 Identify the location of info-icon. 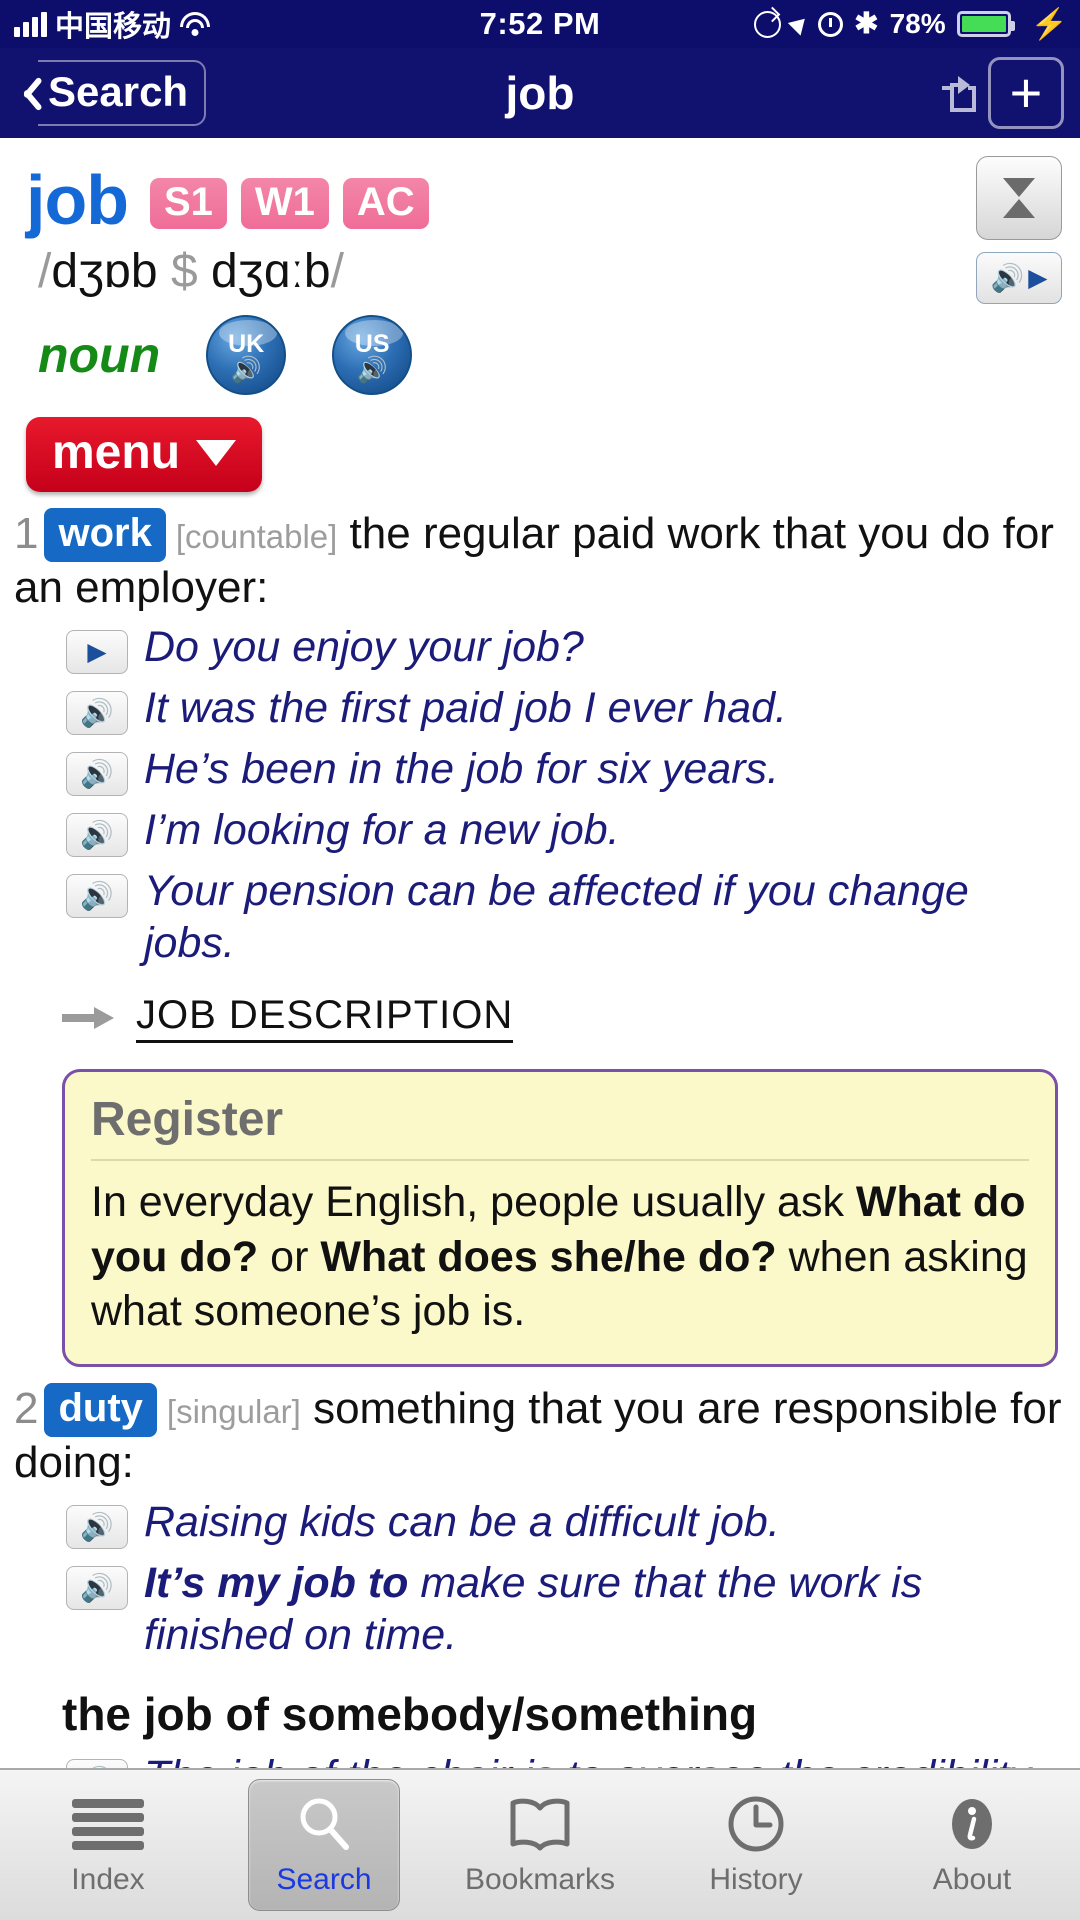
(972, 1824).